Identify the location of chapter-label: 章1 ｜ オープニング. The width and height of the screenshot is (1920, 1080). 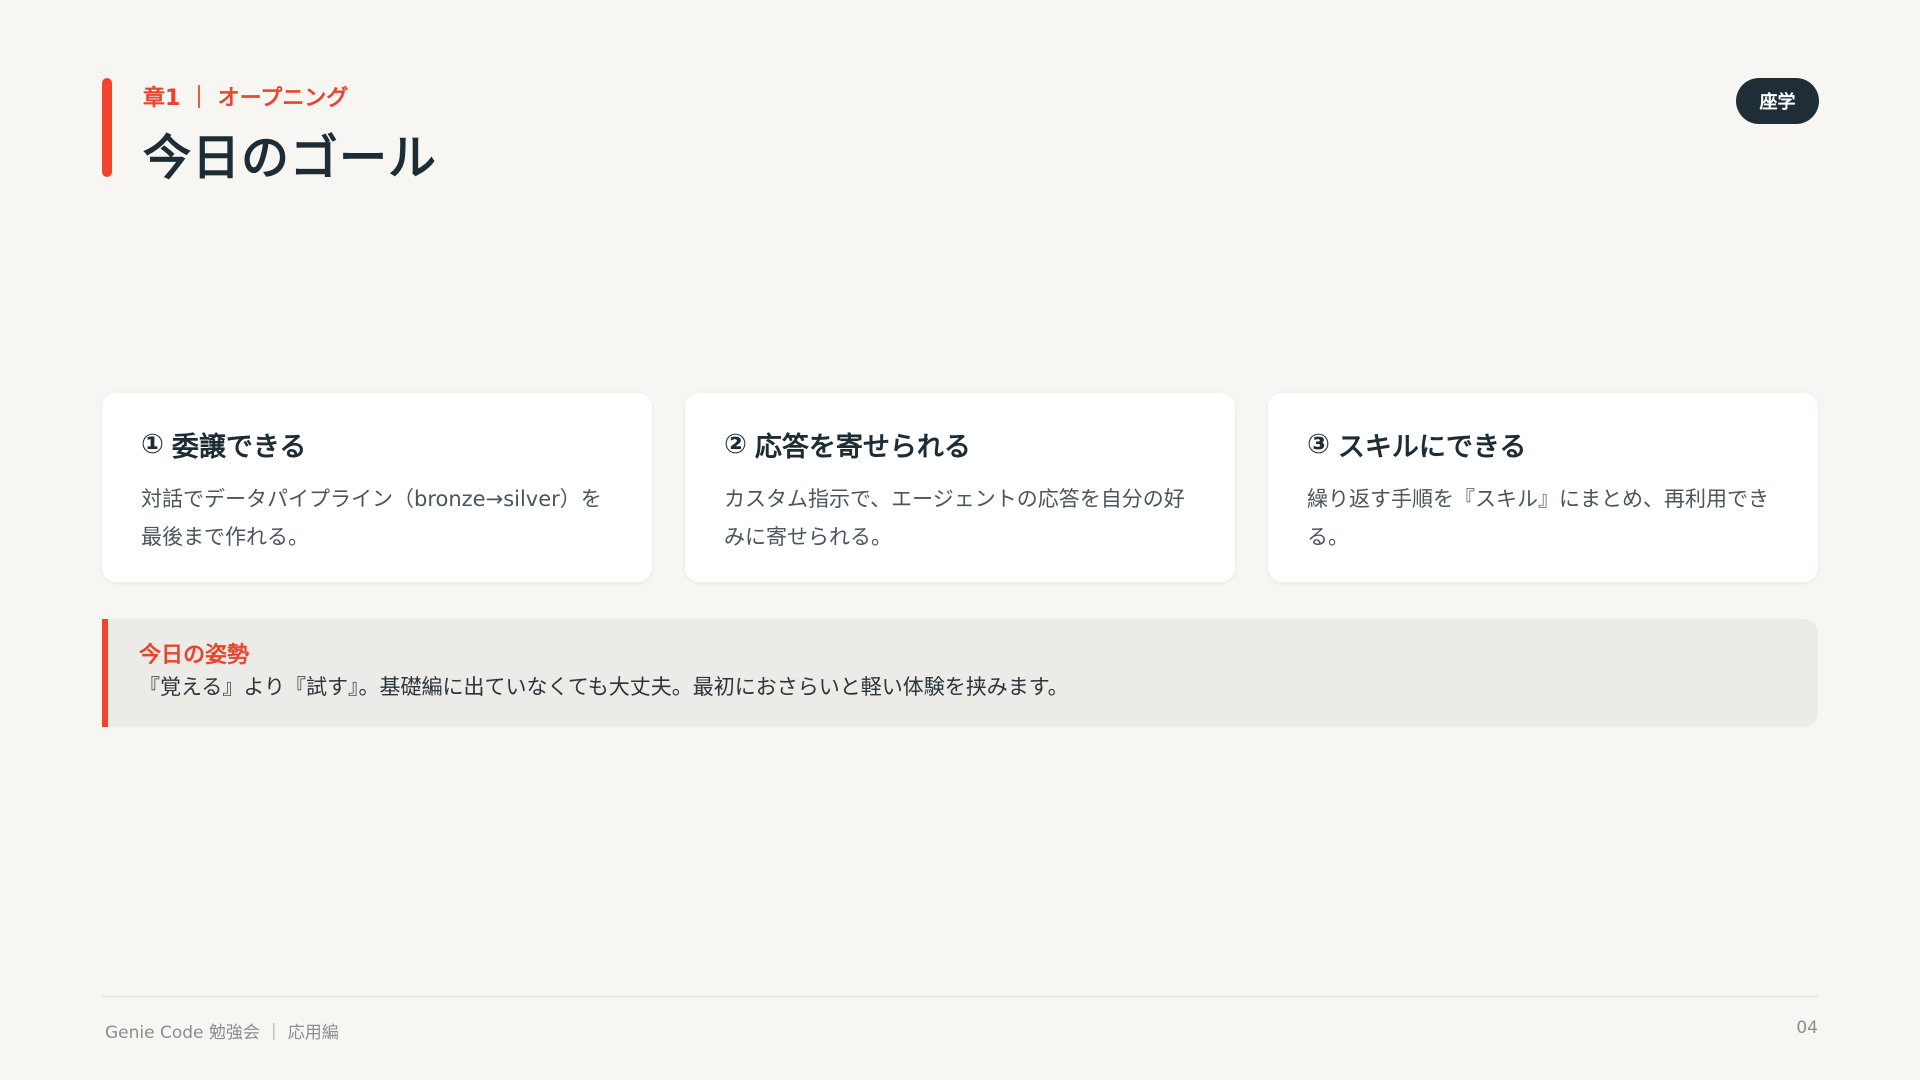
(246, 98).